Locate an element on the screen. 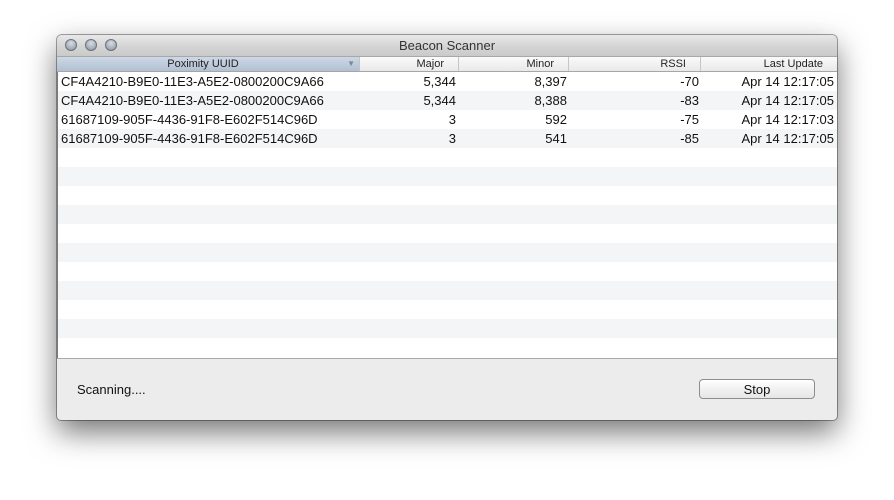 This screenshot has width=894, height=500. column-header-rssi: RSSI is located at coordinates (635, 64).